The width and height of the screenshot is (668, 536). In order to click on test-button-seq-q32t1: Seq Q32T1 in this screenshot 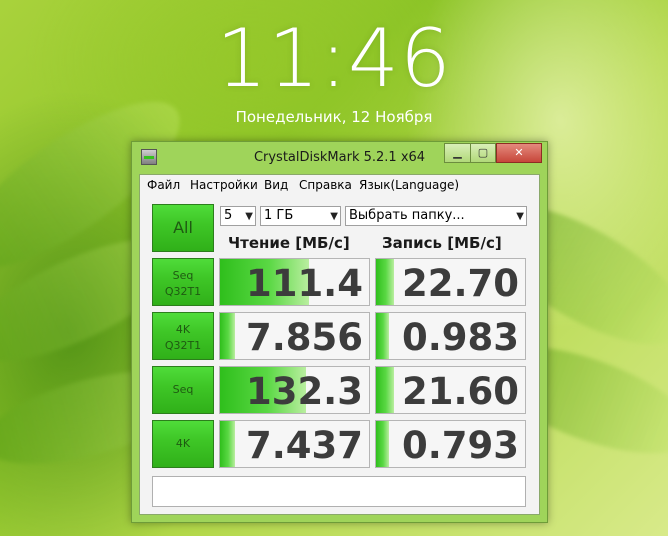, I will do `click(183, 282)`.